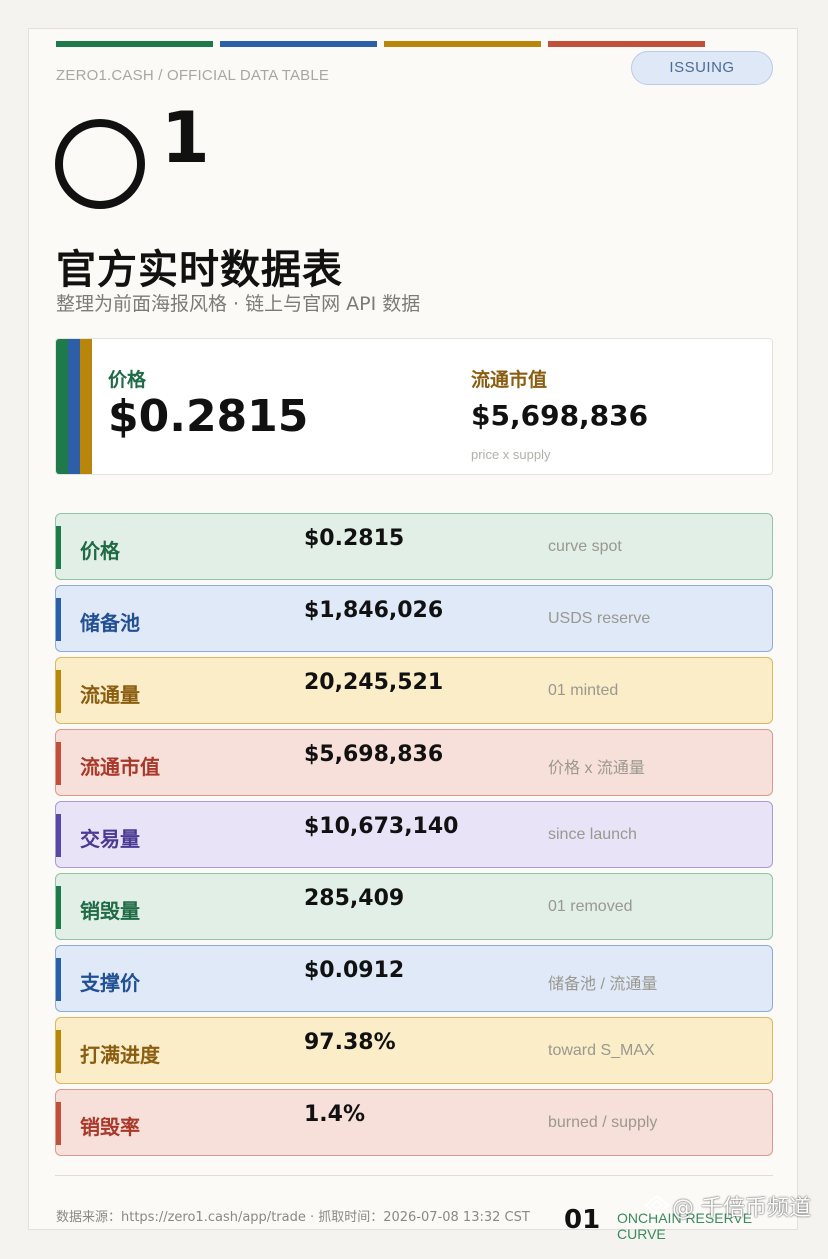 This screenshot has width=828, height=1259. Describe the element at coordinates (110, 623) in the screenshot. I see `row-label: 储备池` at that location.